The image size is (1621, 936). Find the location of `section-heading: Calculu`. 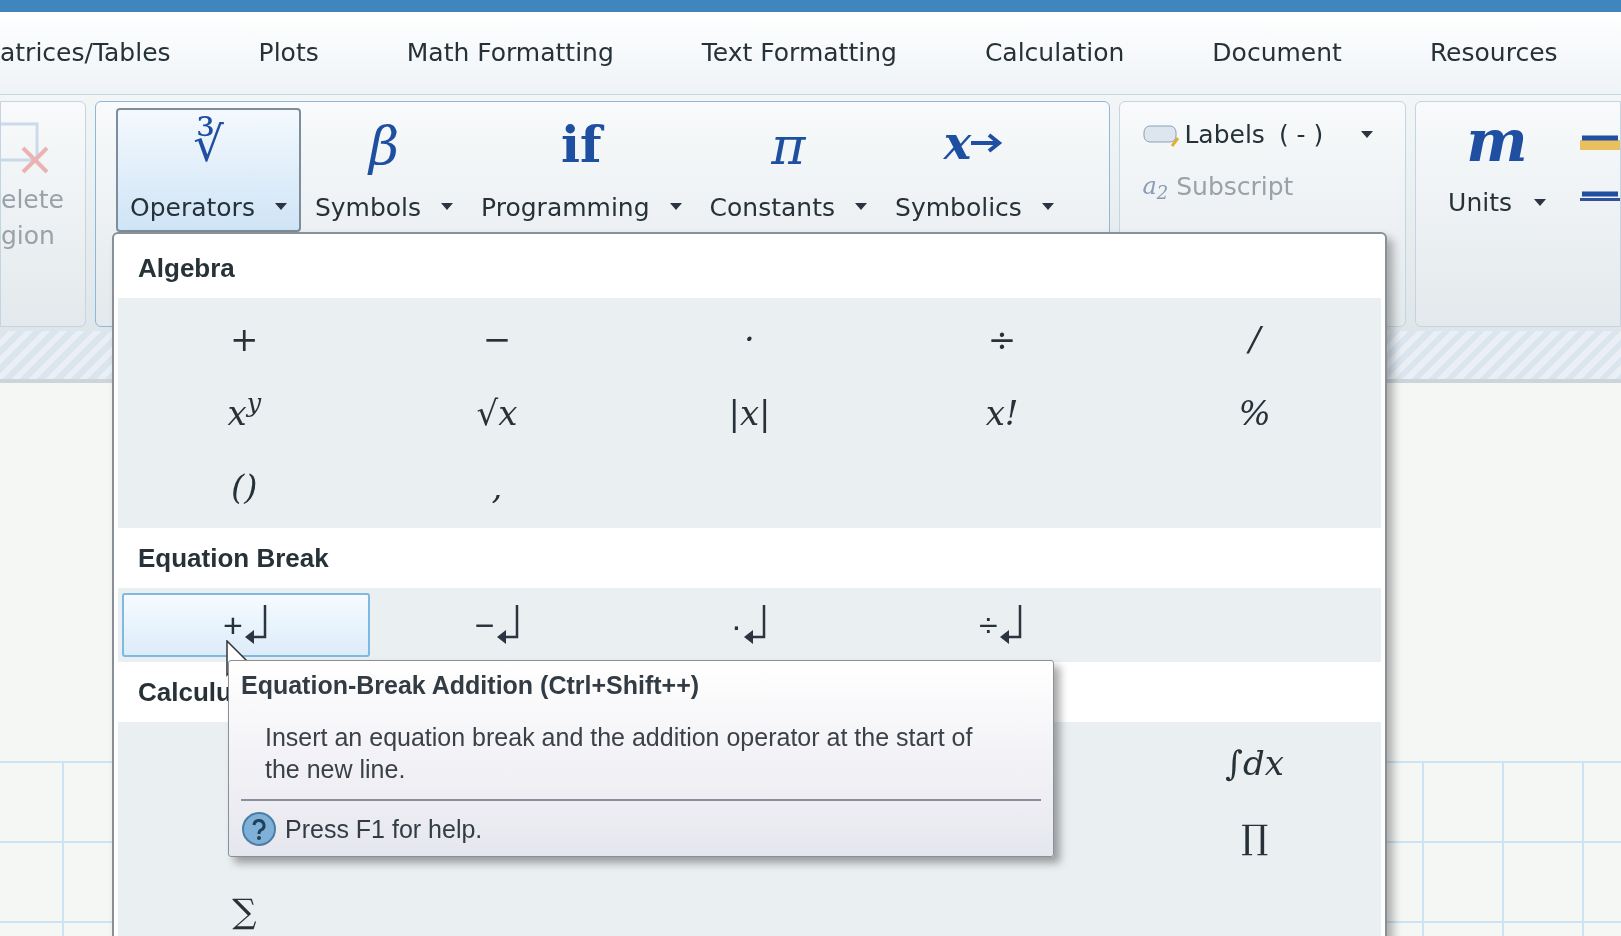

section-heading: Calculu is located at coordinates (185, 692).